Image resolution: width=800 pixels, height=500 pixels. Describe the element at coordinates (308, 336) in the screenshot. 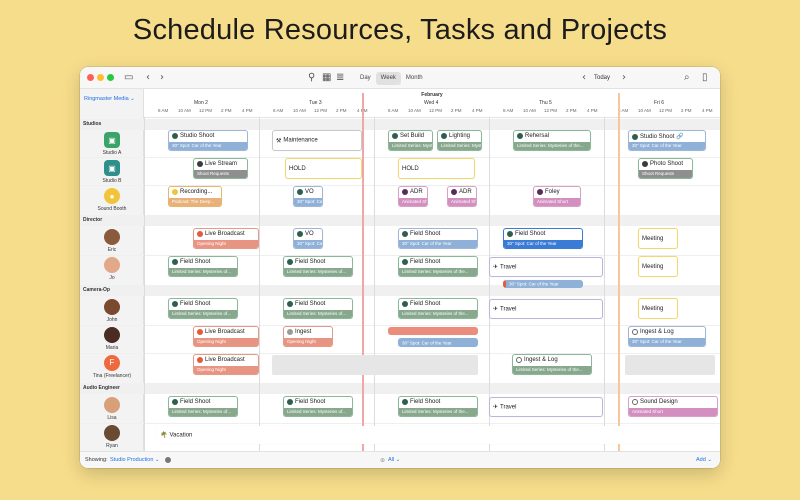

I see `event-ingest: Ingest Opening Night` at that location.